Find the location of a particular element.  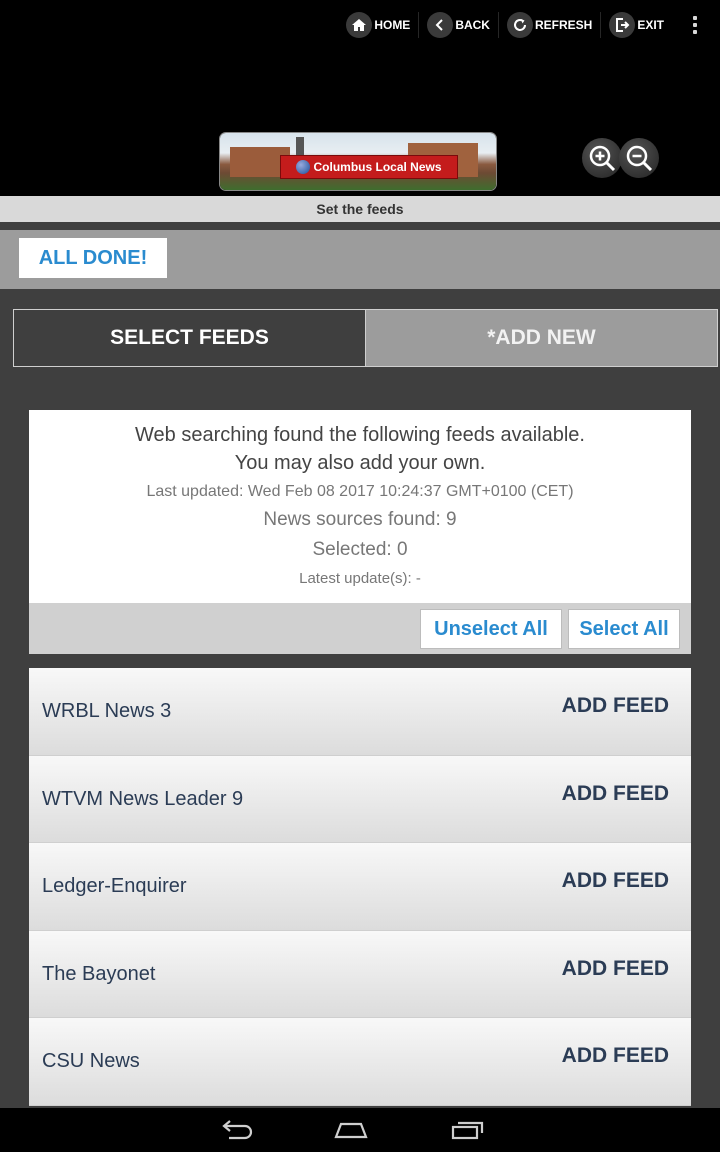

system-recents-icon is located at coordinates (467, 1130).